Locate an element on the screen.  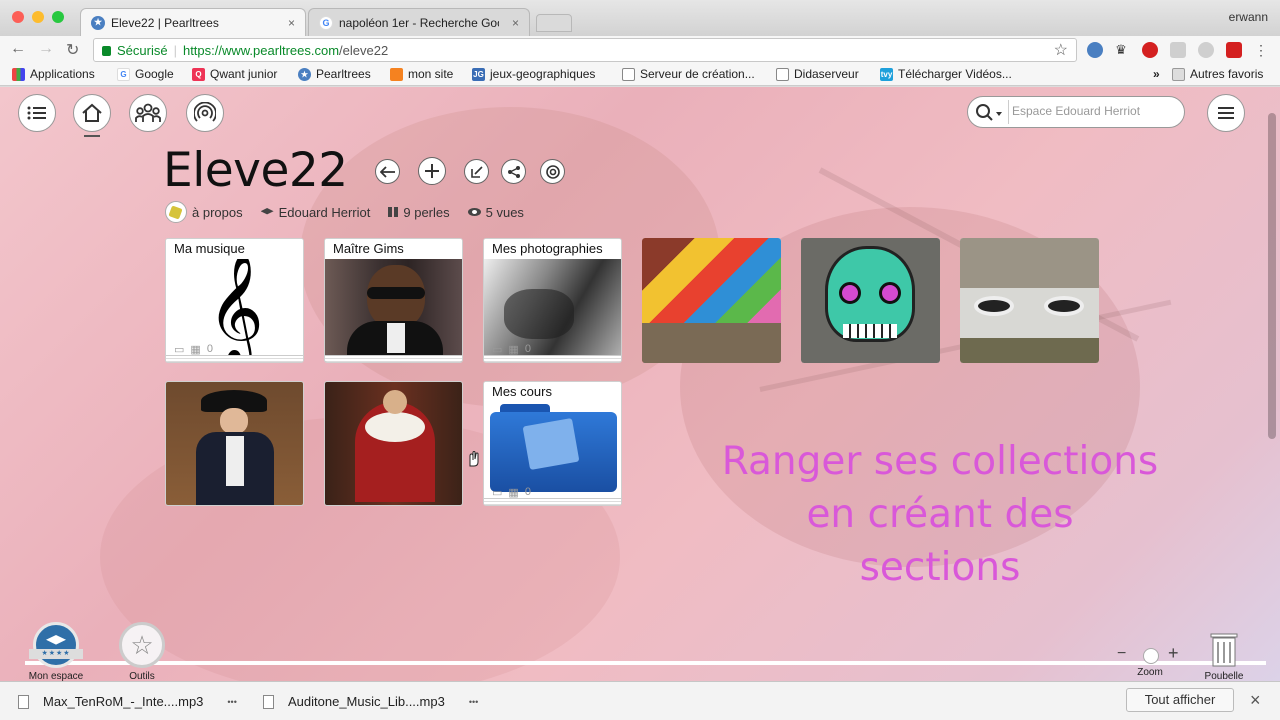
bookmark-label: jeux-geographiques is located at coordinates (543, 74).